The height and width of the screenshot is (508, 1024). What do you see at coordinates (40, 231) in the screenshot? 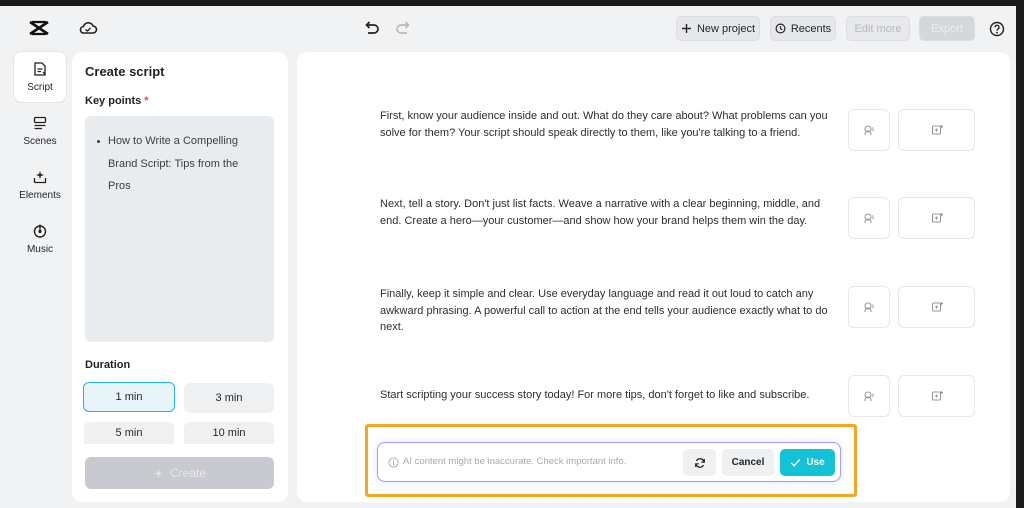
I see `music-icon` at bounding box center [40, 231].